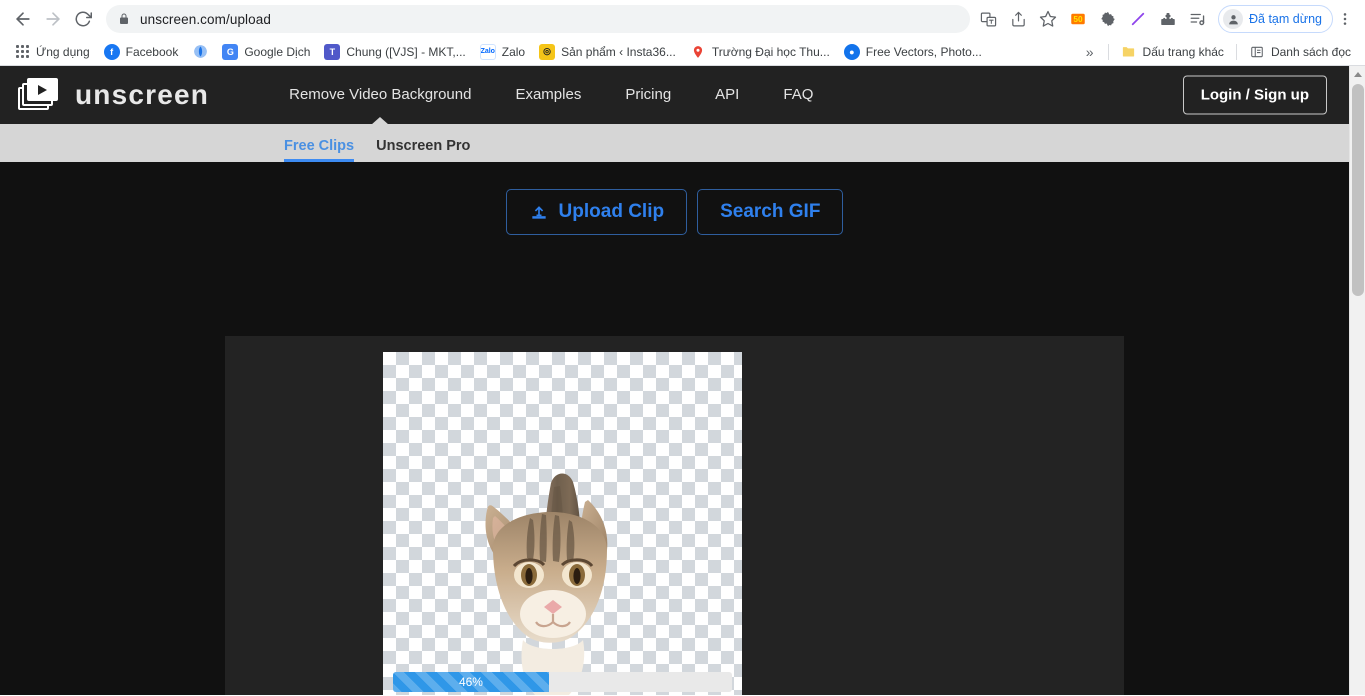 The image size is (1365, 696). What do you see at coordinates (124, 19) in the screenshot?
I see `lock-icon` at bounding box center [124, 19].